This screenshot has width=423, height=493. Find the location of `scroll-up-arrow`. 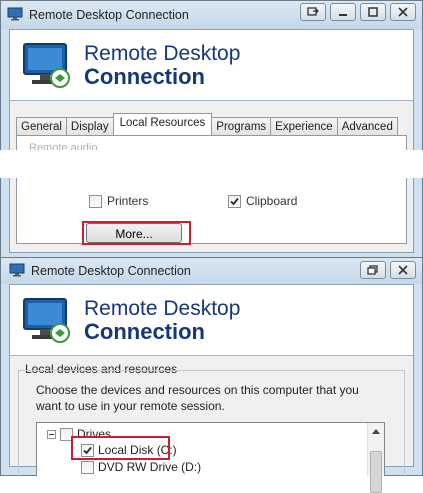

scroll-up-arrow is located at coordinates (376, 431).